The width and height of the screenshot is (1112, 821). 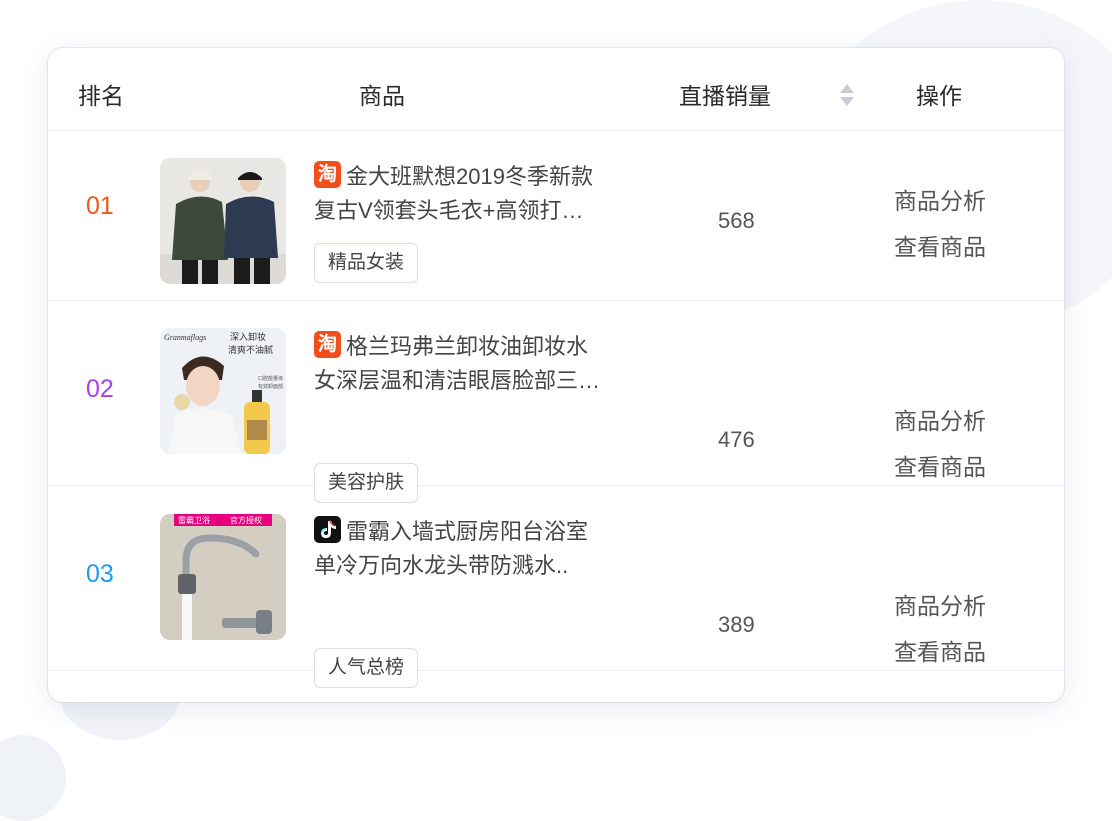 What do you see at coordinates (736, 220) in the screenshot?
I see `sales-value: 568` at bounding box center [736, 220].